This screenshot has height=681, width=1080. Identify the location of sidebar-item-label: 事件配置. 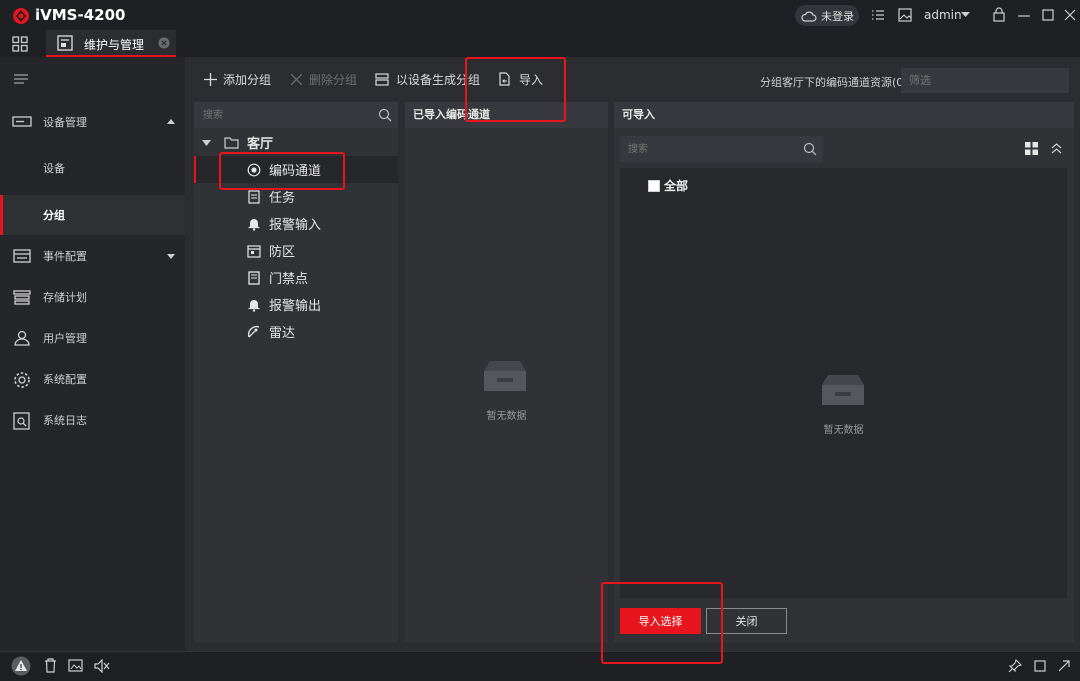
(65, 256).